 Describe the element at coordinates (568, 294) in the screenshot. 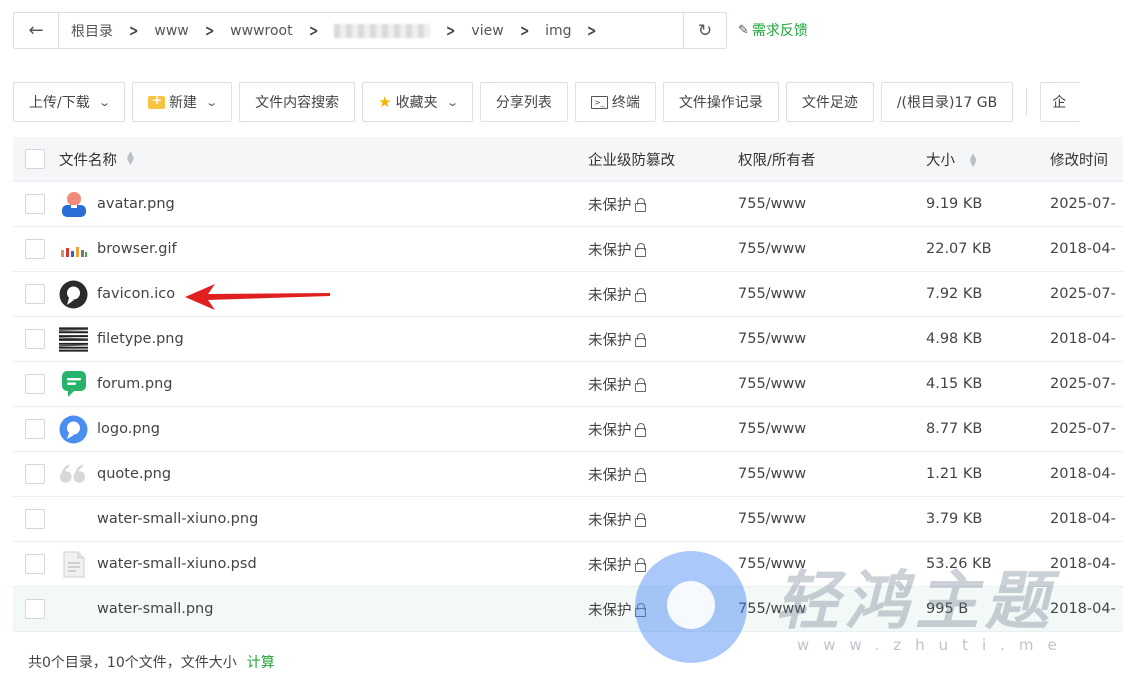

I see `table-row: favicon.ico 未保护 755/www 7.92 KB 2025-07-` at that location.